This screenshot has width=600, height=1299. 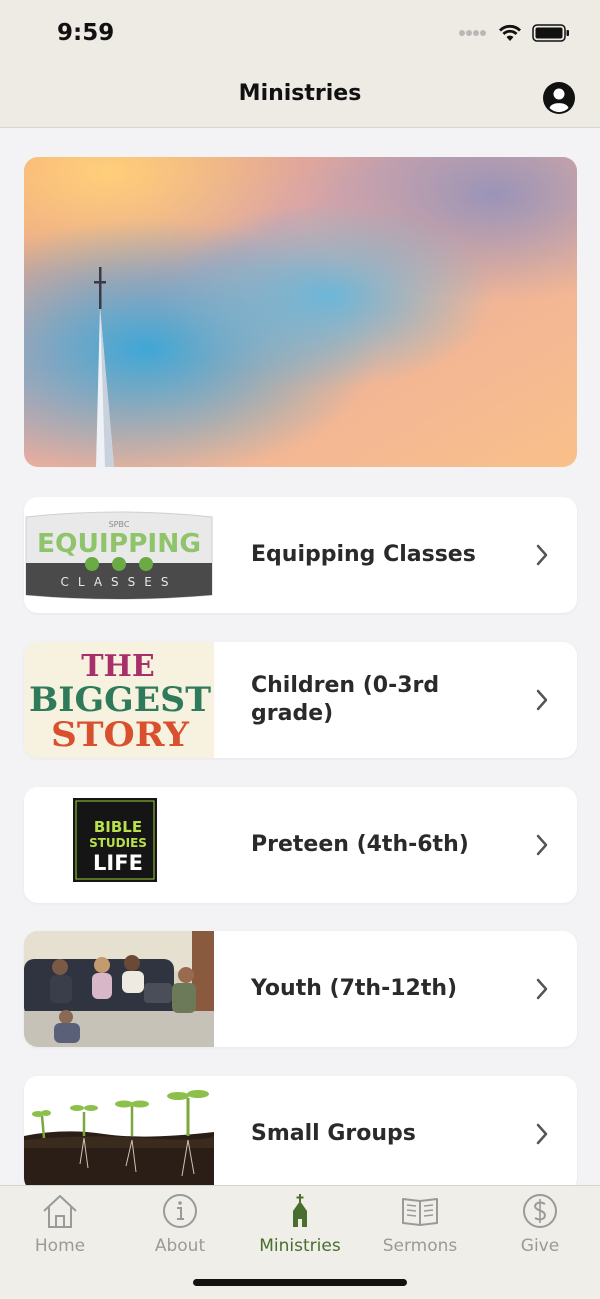 I want to click on tab-give: Give, so click(x=540, y=1226).